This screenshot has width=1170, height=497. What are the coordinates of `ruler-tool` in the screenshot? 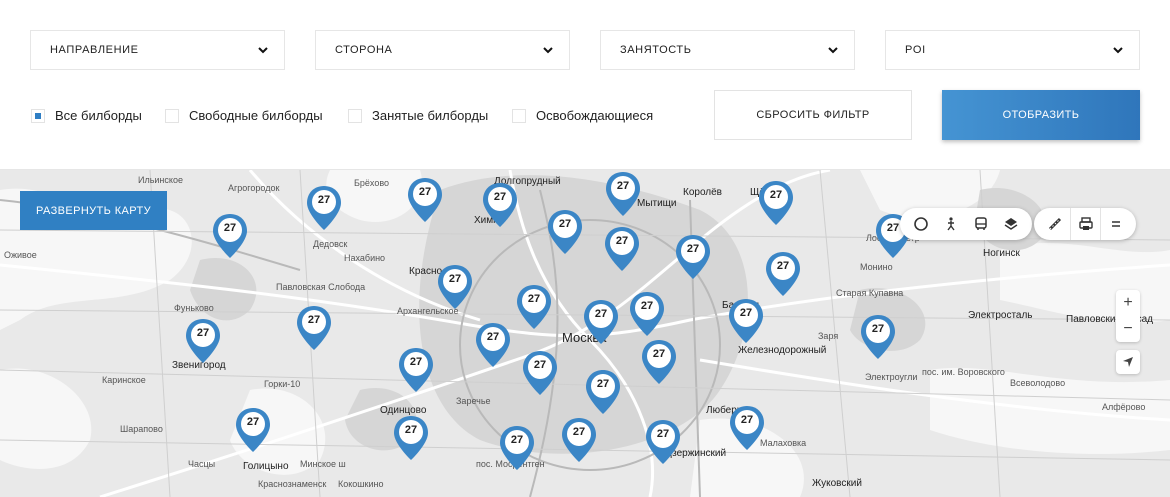 It's located at (1055, 224).